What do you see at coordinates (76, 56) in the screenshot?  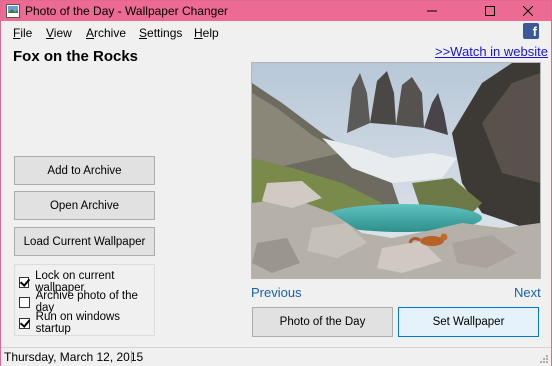 I see `photo-title: Fox on the Rocks` at bounding box center [76, 56].